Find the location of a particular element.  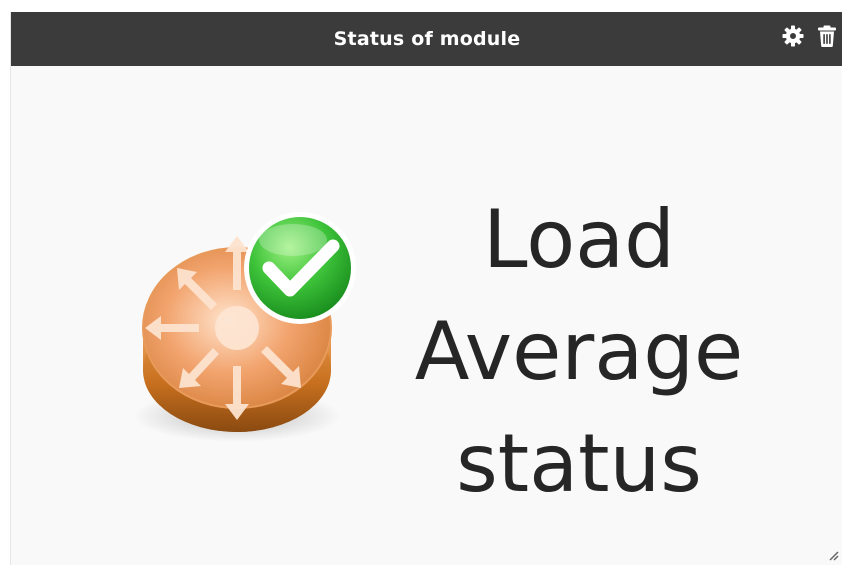

gear-icon is located at coordinates (793, 36).